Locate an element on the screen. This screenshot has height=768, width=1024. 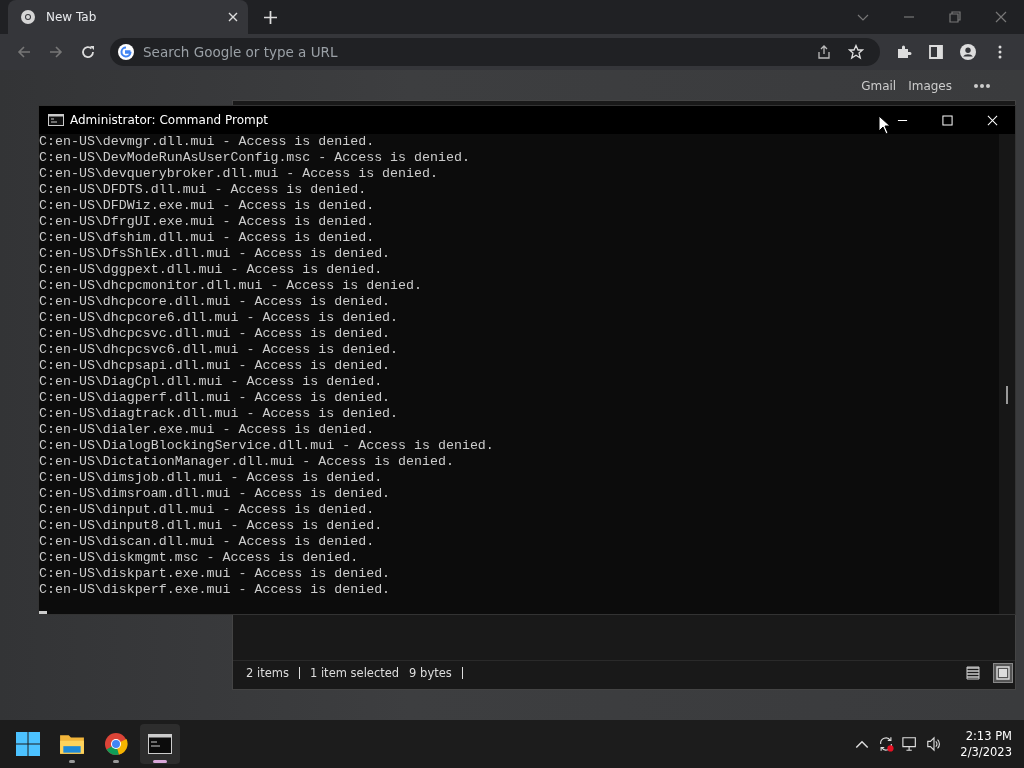
share-icon is located at coordinates (824, 52).